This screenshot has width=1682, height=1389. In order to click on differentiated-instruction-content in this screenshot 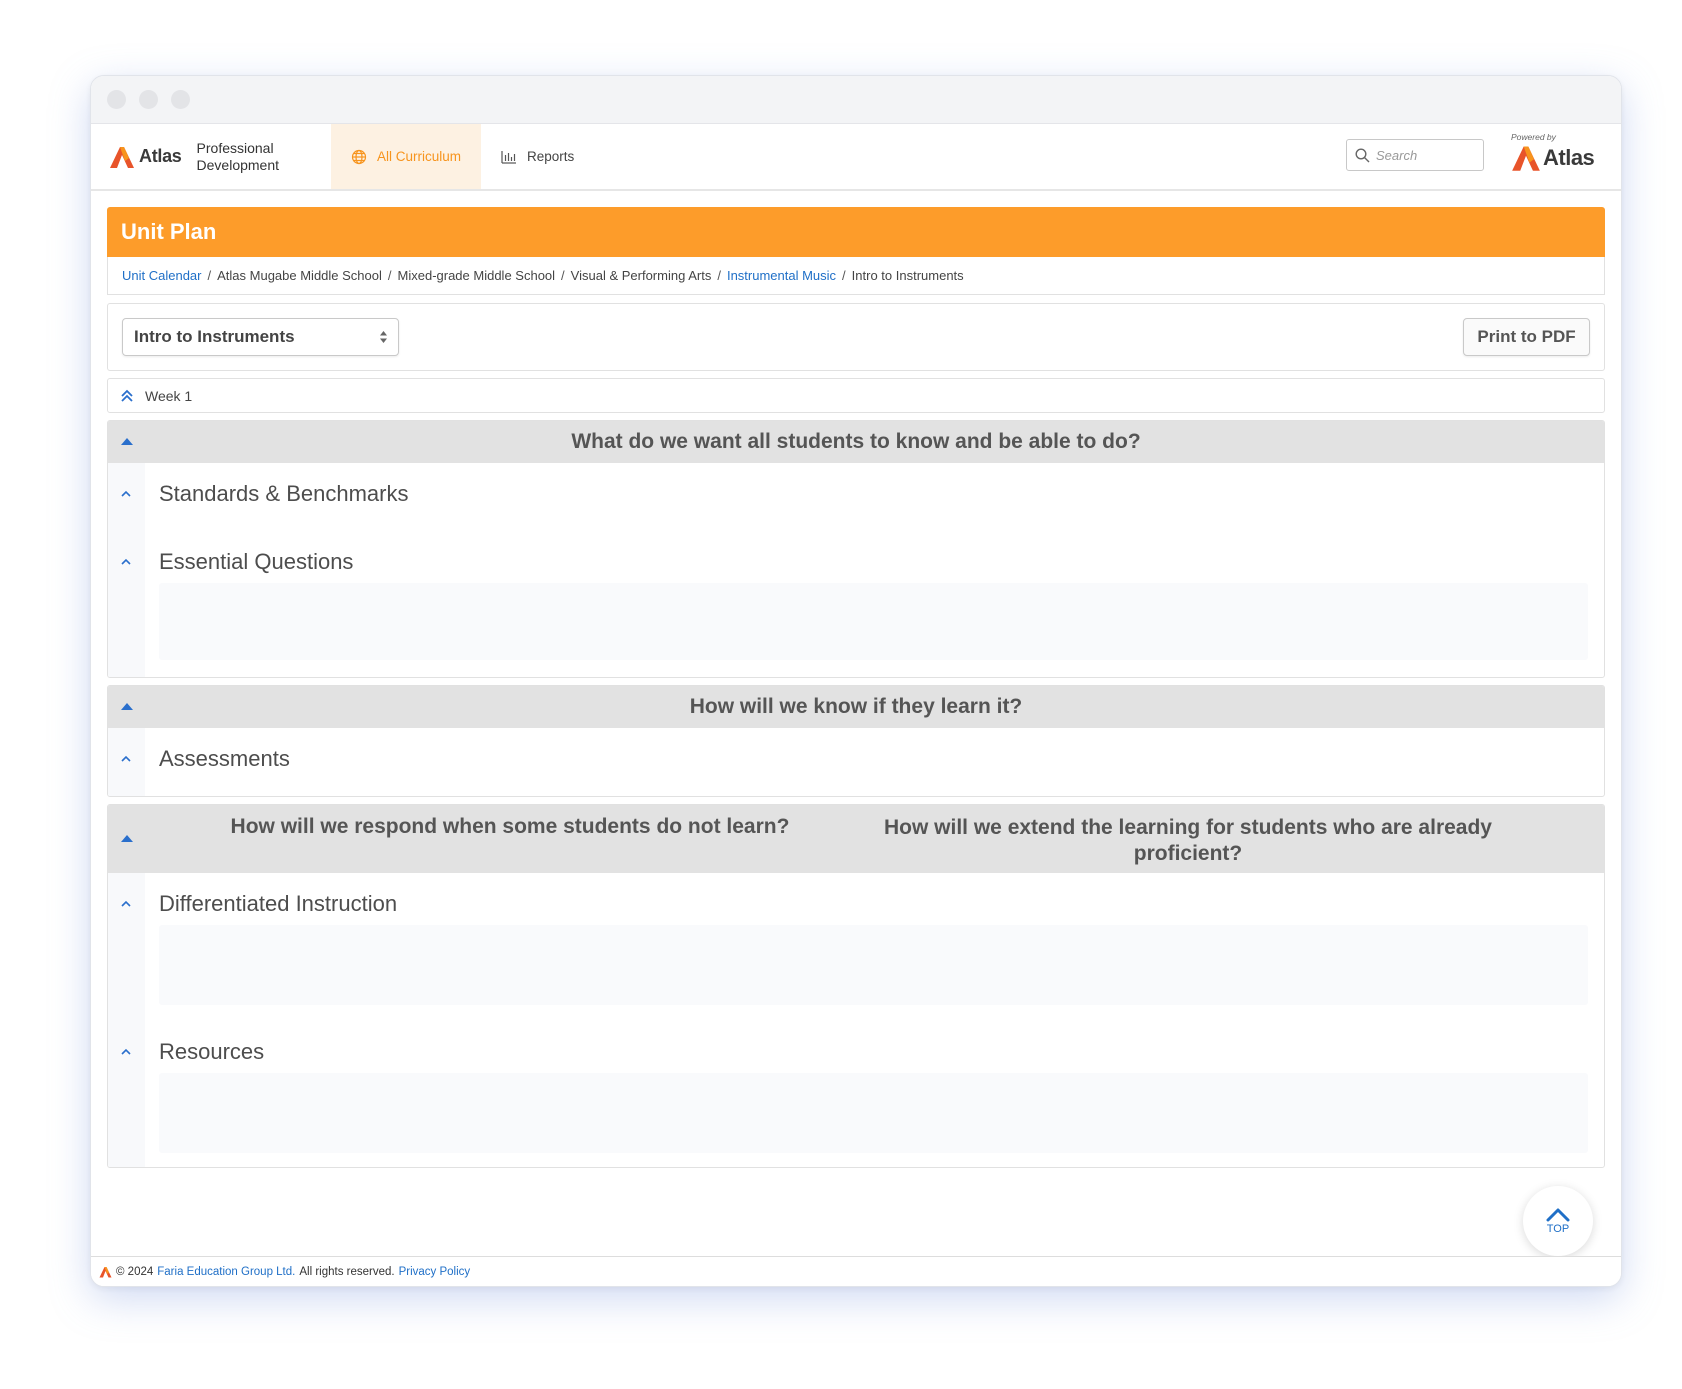, I will do `click(873, 965)`.